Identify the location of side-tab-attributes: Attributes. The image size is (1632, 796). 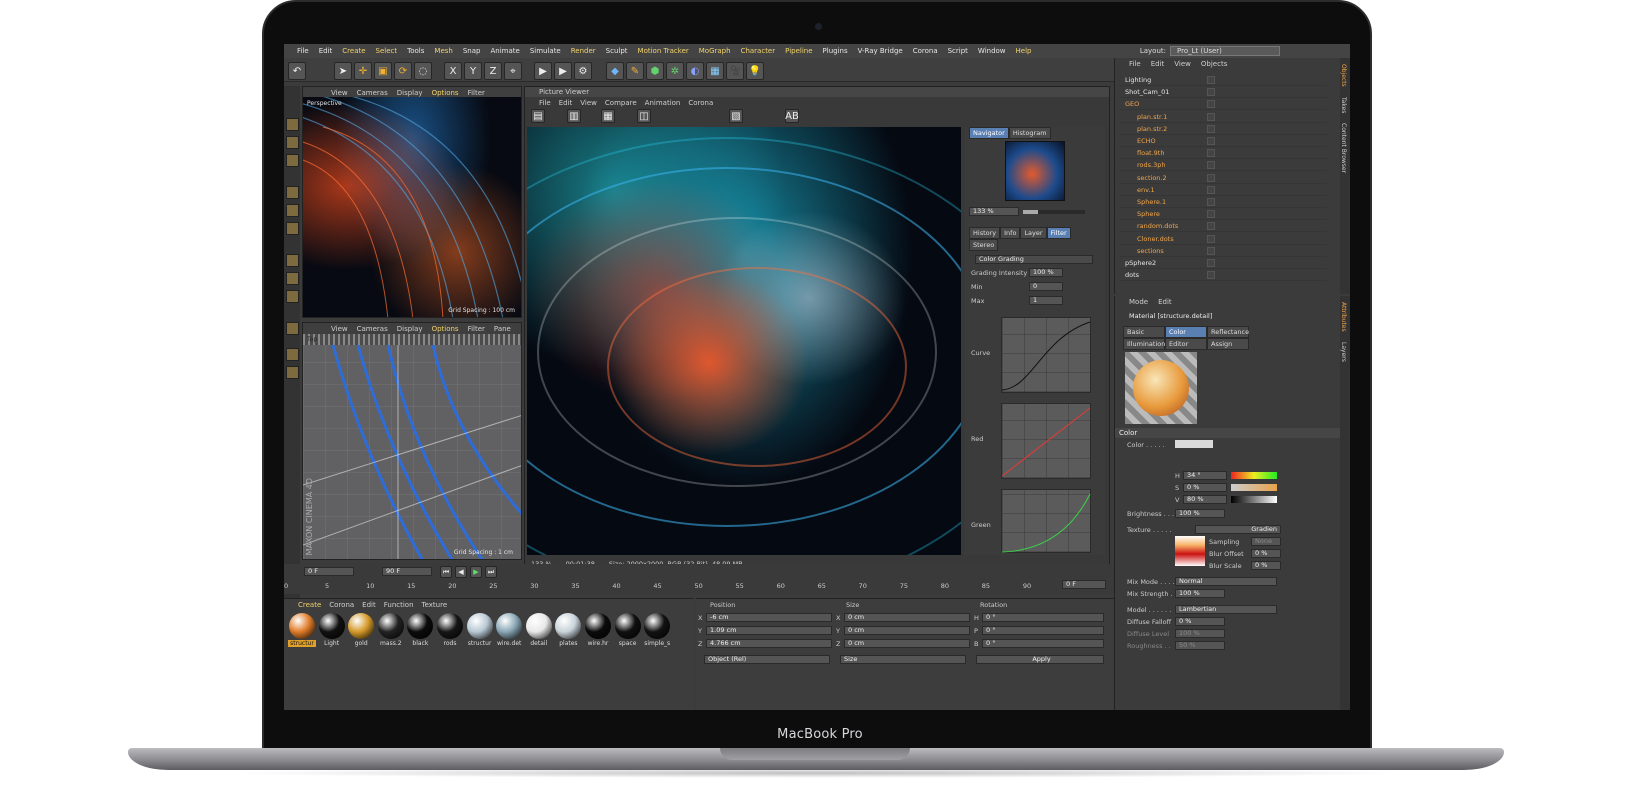
(1343, 314).